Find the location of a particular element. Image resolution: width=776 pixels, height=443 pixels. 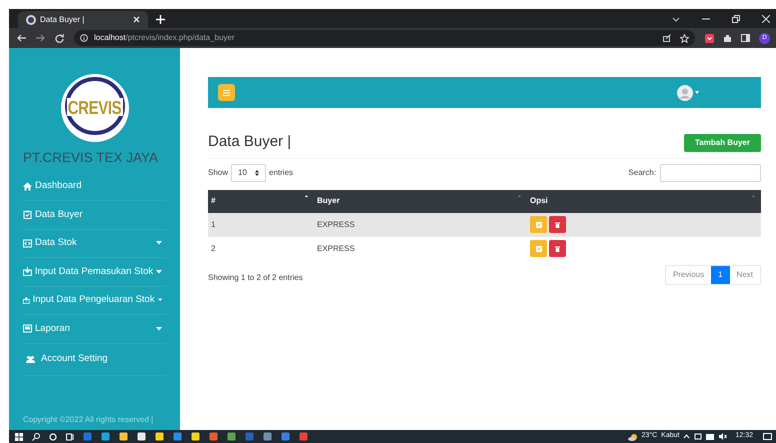

favicon-icon is located at coordinates (31, 19).